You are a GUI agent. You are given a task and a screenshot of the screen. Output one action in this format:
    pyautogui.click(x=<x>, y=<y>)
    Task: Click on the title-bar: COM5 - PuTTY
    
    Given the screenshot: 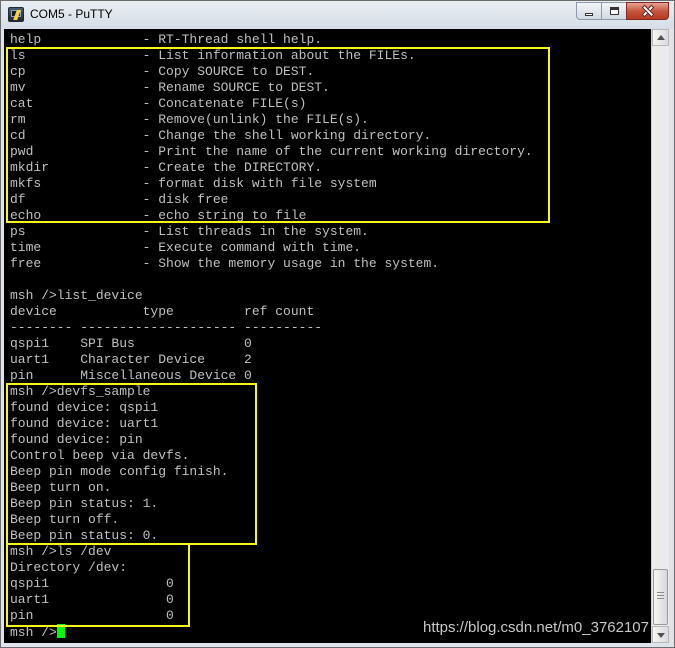 What is the action you would take?
    pyautogui.click(x=337, y=15)
    